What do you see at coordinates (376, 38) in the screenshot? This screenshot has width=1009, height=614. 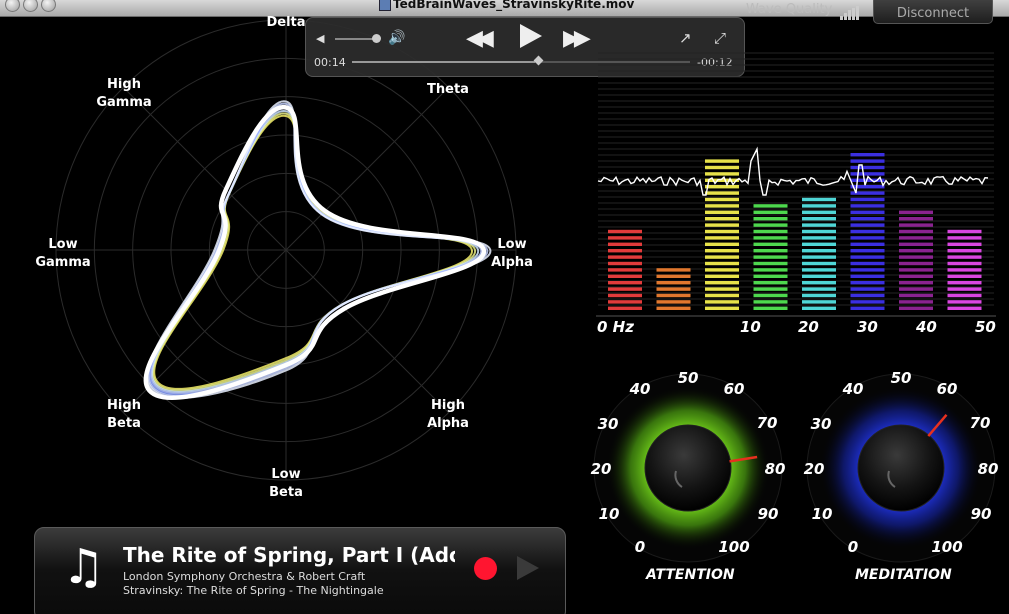 I see `volume-slider-knob` at bounding box center [376, 38].